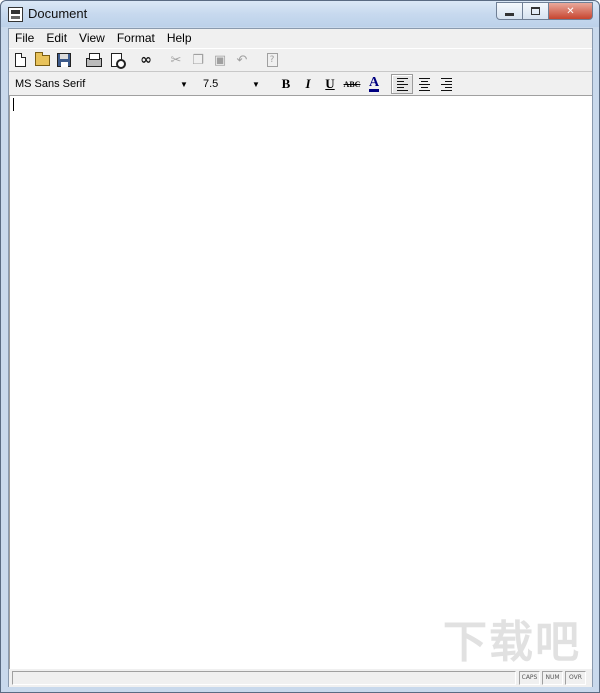 The height and width of the screenshot is (693, 600). I want to click on menu-format: Format, so click(136, 38).